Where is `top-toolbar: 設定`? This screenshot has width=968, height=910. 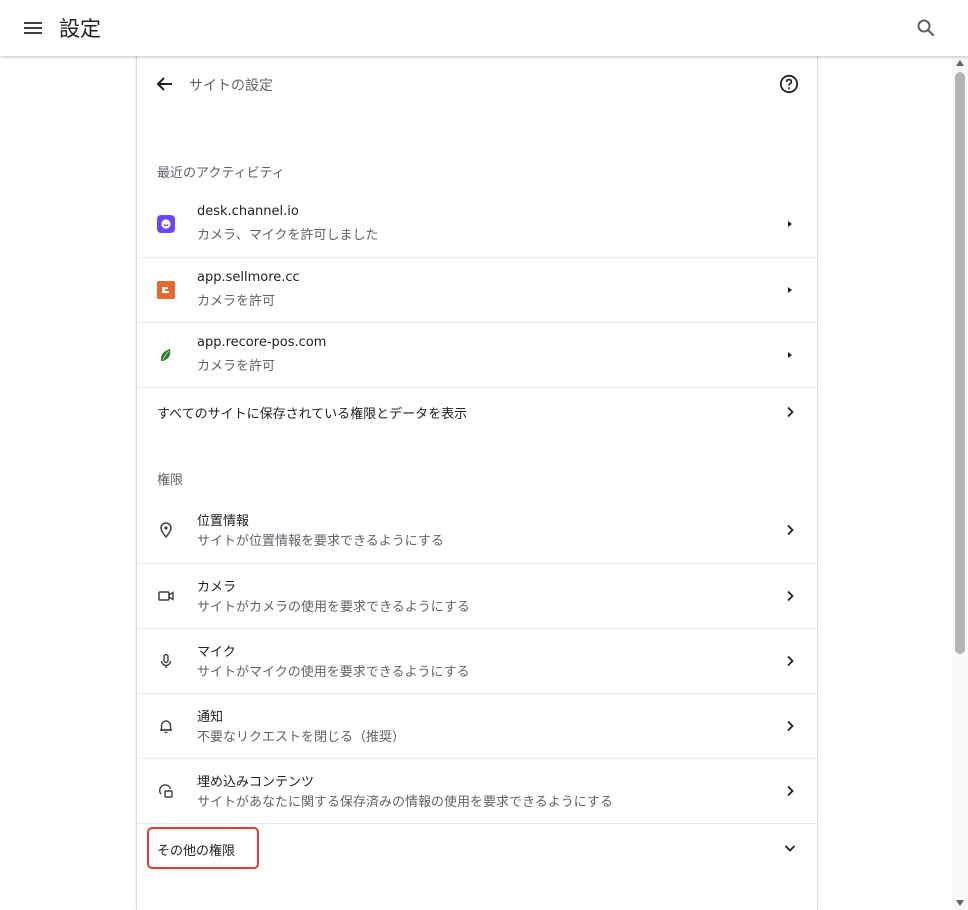
top-toolbar: 設定 is located at coordinates (484, 28).